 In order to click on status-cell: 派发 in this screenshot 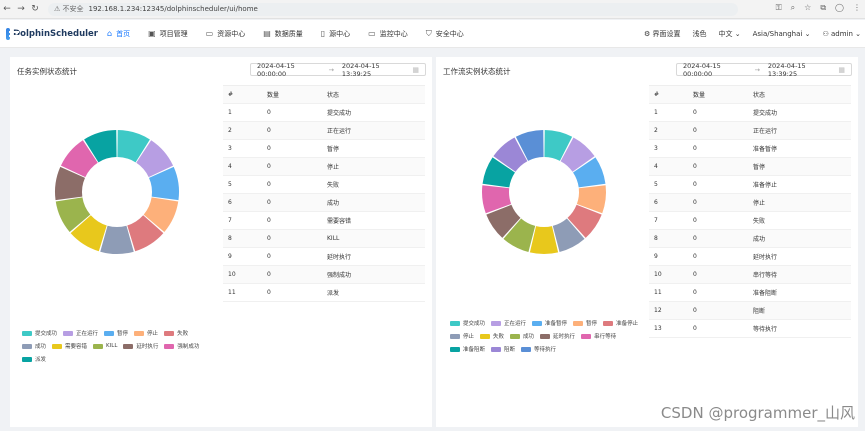, I will do `click(333, 293)`.